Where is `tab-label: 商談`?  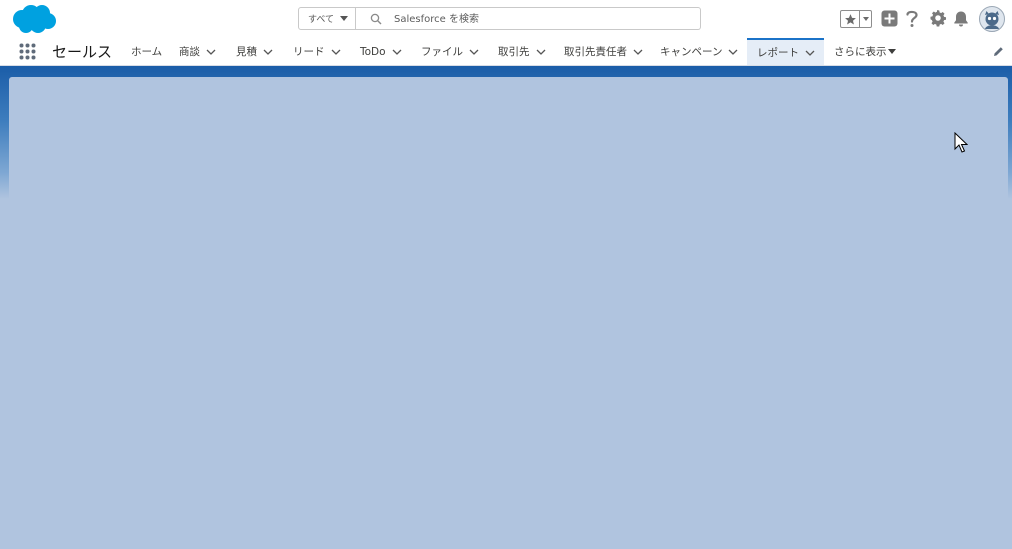 tab-label: 商談 is located at coordinates (189, 52).